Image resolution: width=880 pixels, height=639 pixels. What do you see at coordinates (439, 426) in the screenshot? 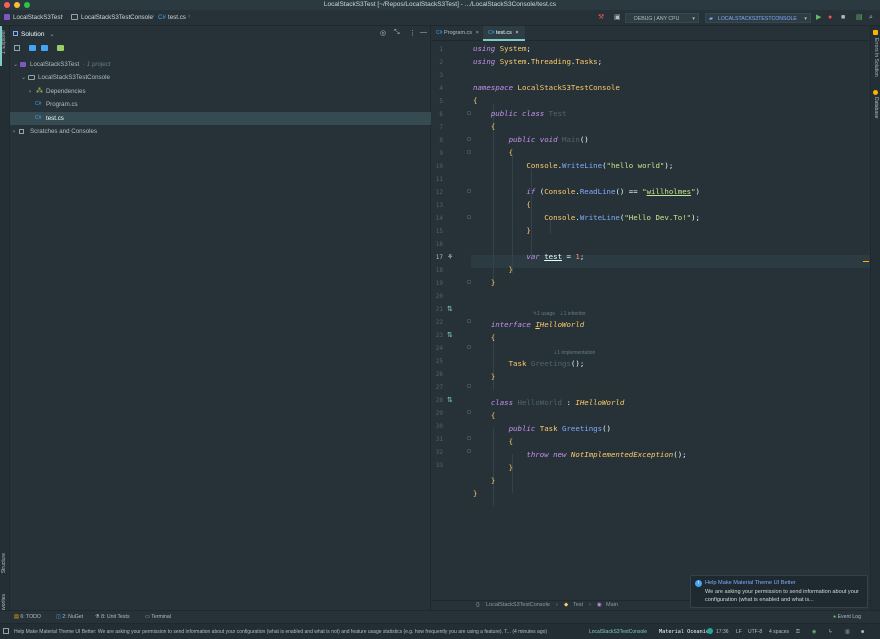
I see `line-number: 30` at bounding box center [439, 426].